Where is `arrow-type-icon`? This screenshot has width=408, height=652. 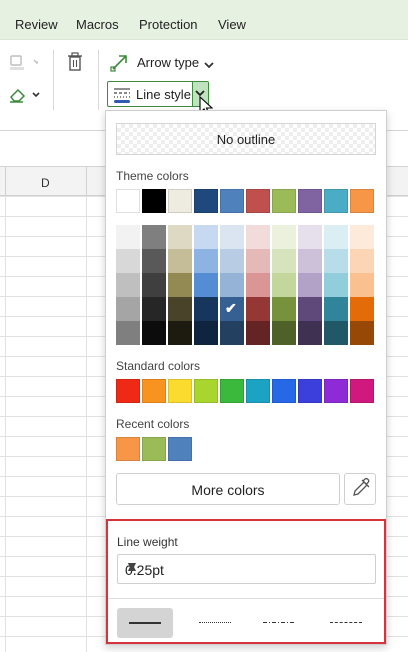
arrow-type-icon is located at coordinates (120, 64).